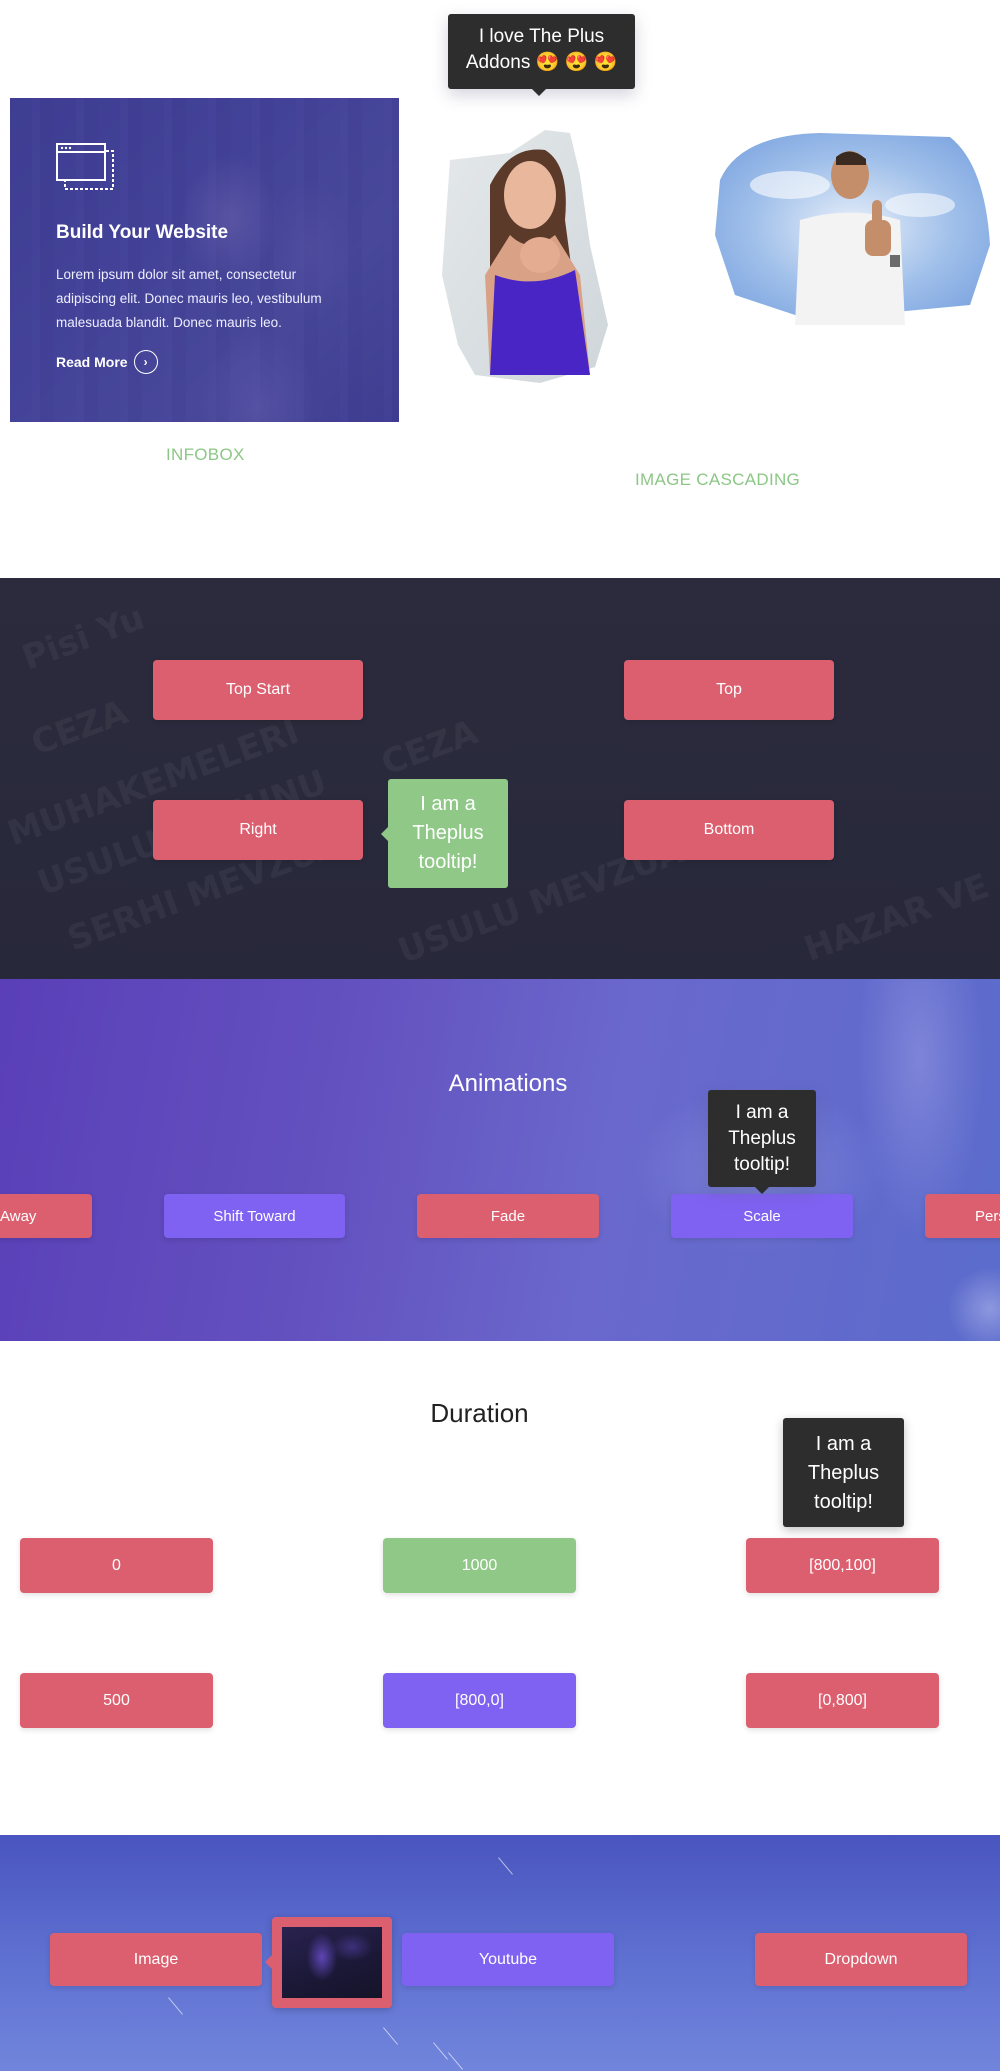  What do you see at coordinates (896, 918) in the screenshot?
I see `background-text: HAZAR VE` at bounding box center [896, 918].